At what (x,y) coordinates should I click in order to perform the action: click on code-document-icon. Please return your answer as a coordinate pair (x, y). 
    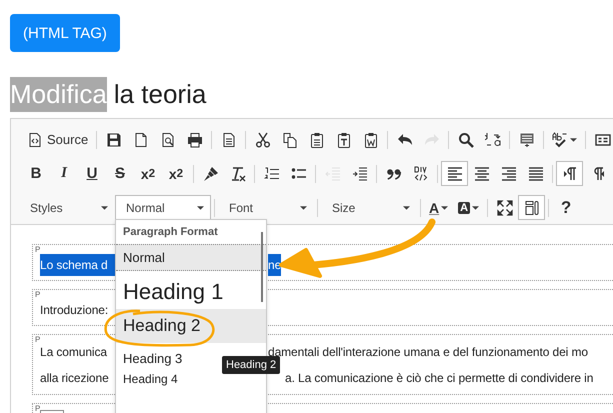
    Looking at the image, I should click on (35, 140).